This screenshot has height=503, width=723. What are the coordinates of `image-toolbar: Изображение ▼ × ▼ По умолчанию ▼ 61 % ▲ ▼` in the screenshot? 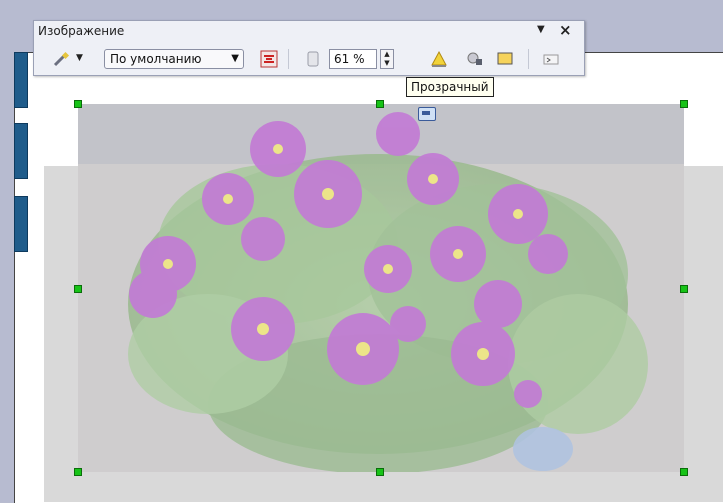 It's located at (309, 48).